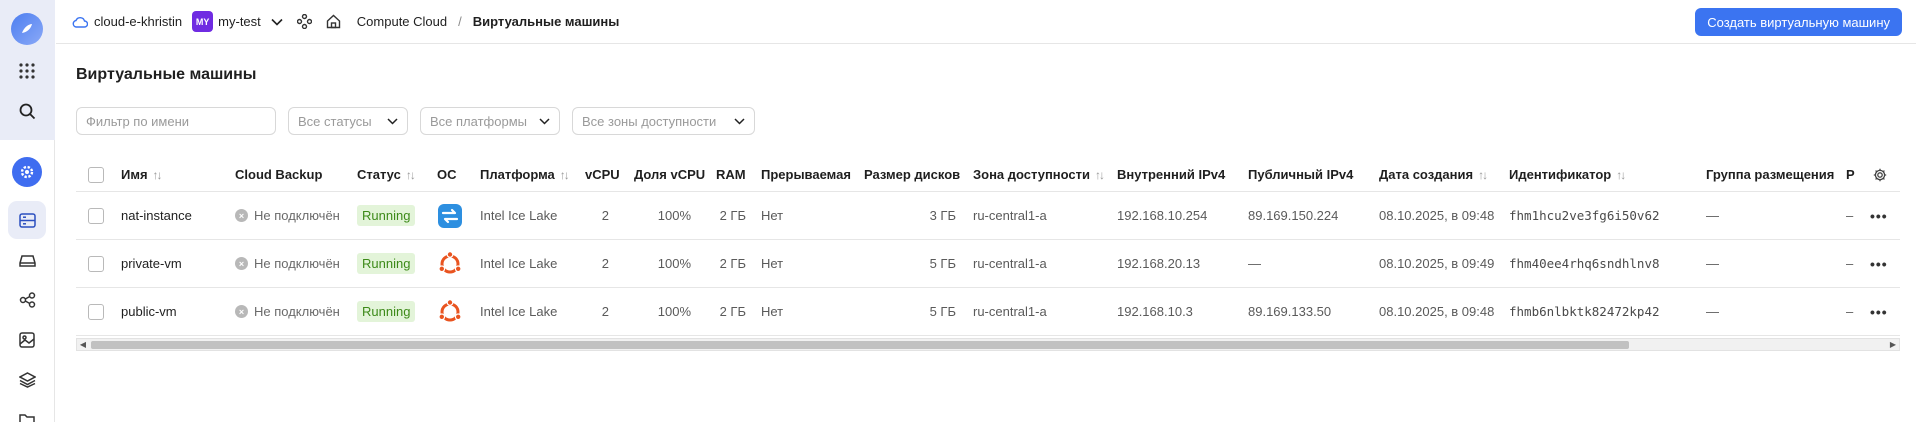 The image size is (1916, 422). I want to click on status-filter-select: Все статусы, so click(348, 121).